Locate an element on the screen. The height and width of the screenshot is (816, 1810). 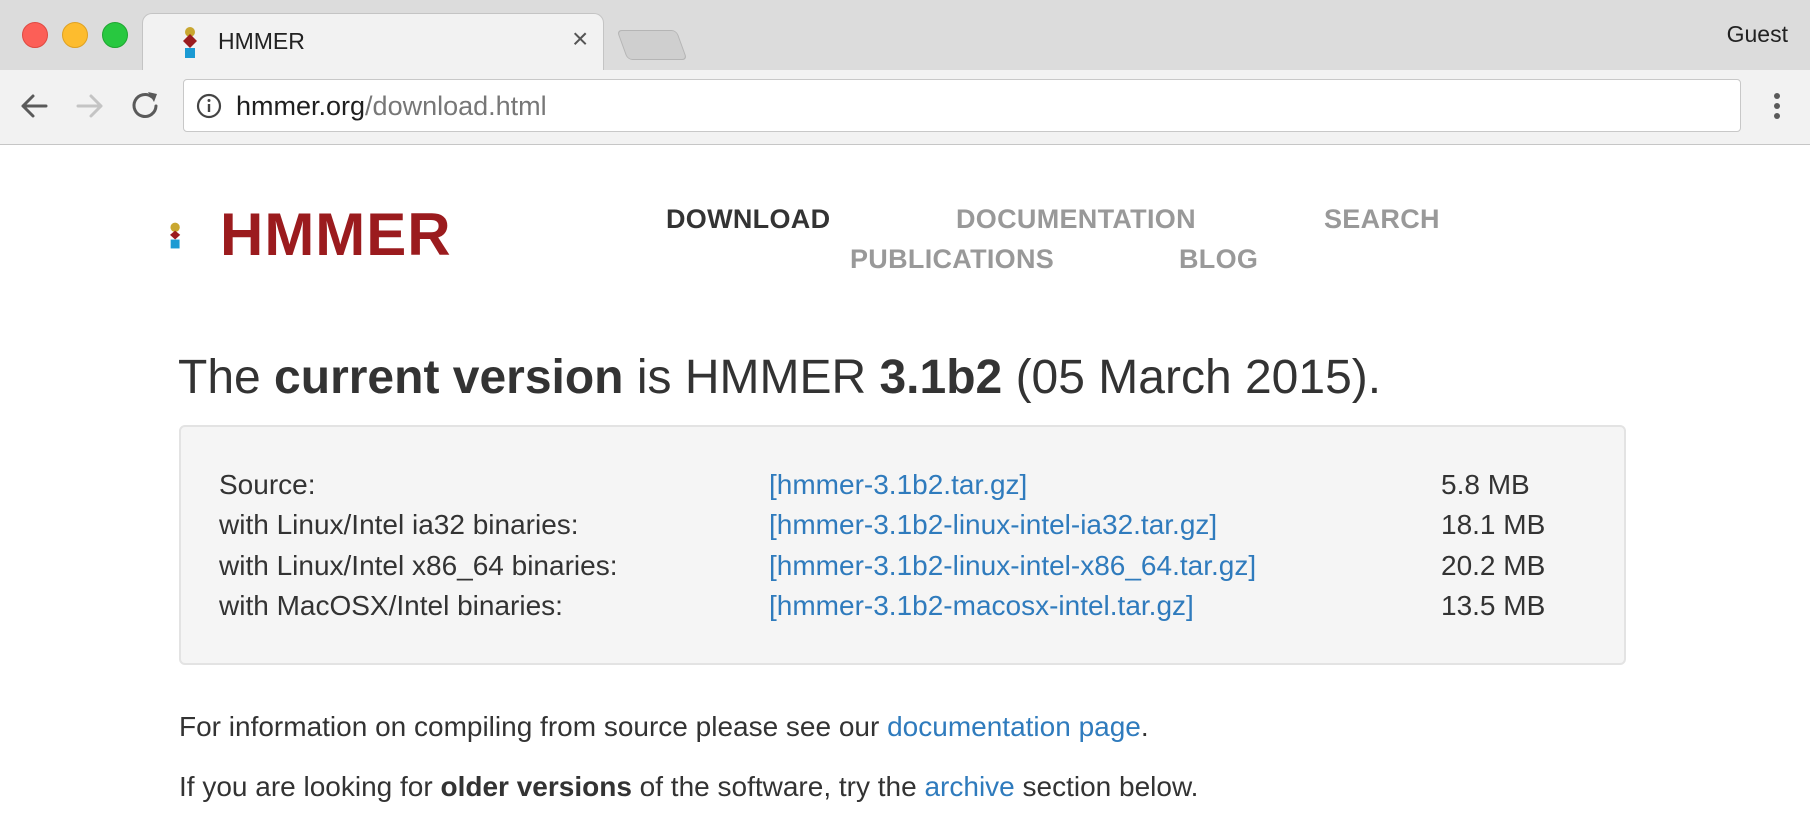
download-link: [hmmer-3.1b2-macosx-intel.tar.gz] is located at coordinates (981, 606).